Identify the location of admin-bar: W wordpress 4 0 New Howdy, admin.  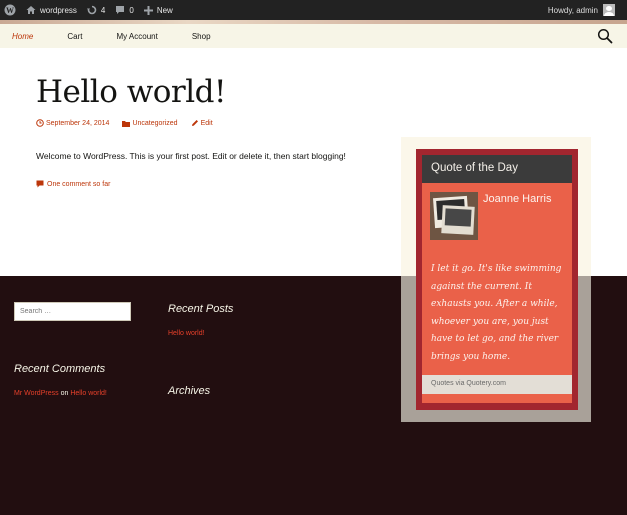
(313, 10).